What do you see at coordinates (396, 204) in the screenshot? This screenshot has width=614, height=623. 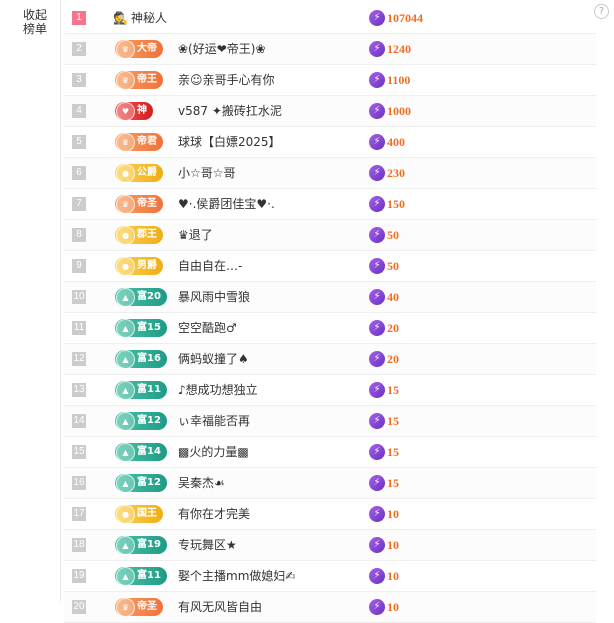 I see `contribution-score: 150` at bounding box center [396, 204].